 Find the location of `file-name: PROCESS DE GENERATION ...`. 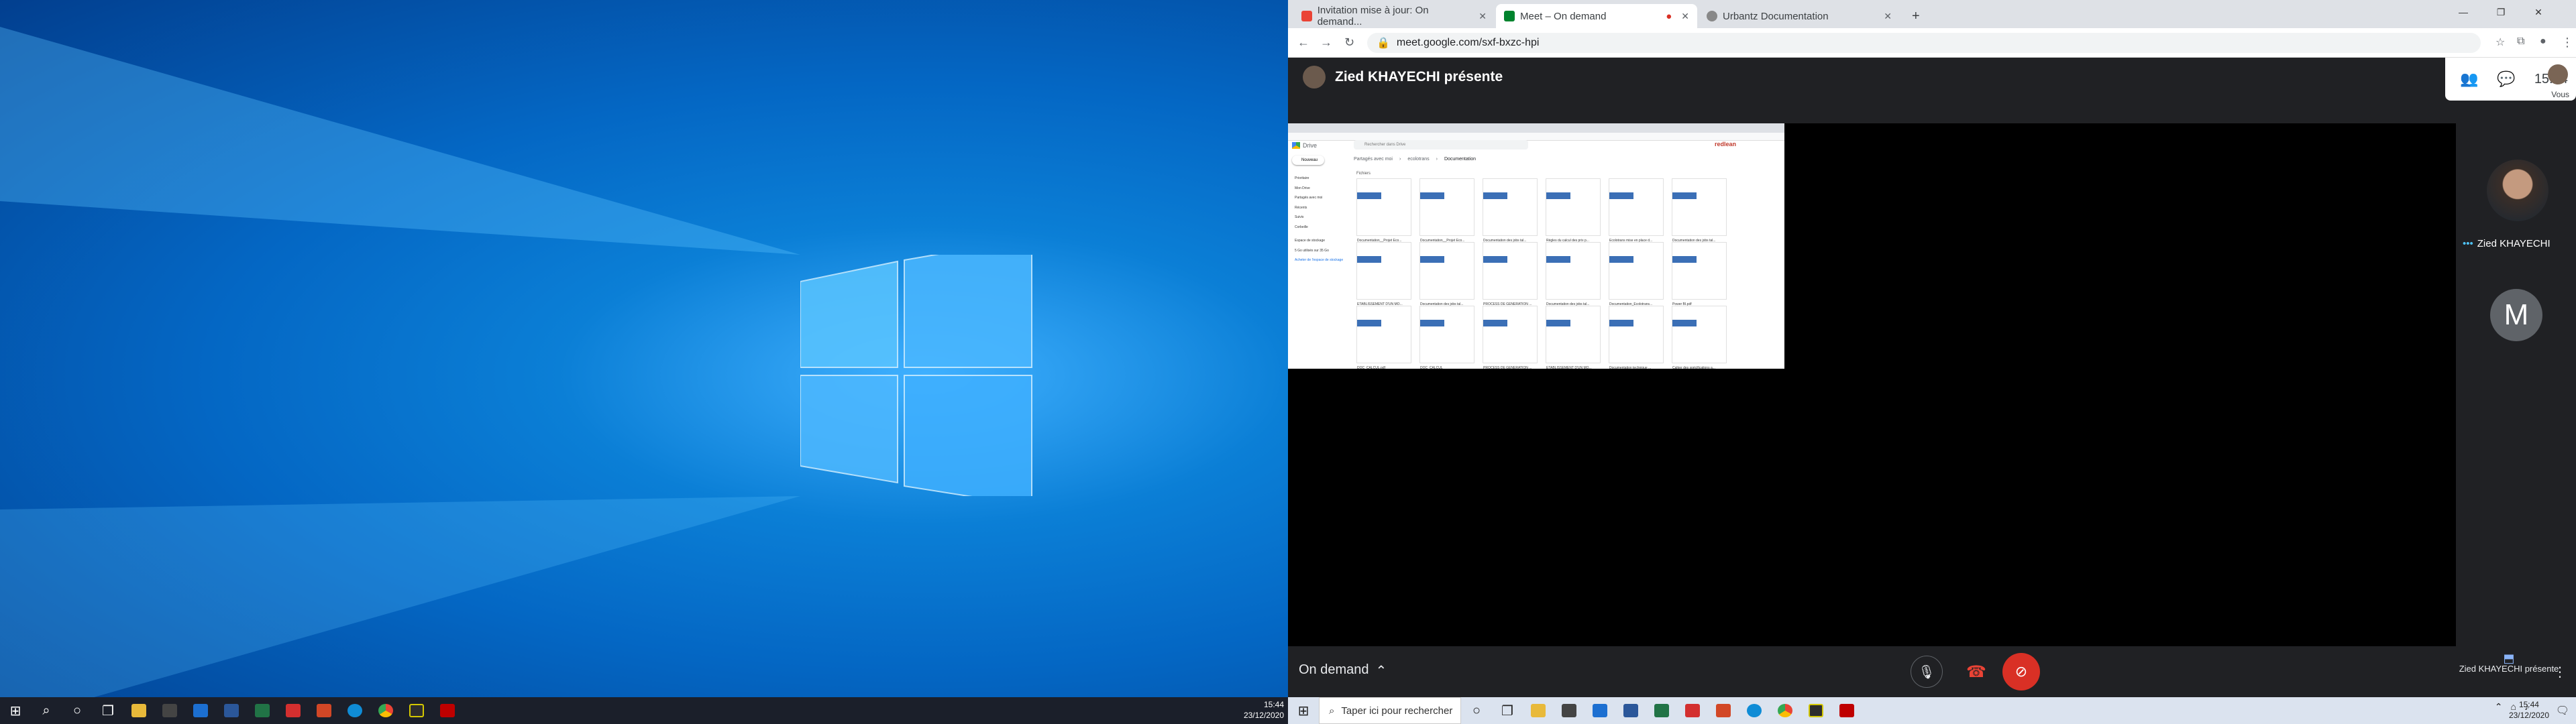

file-name: PROCESS DE GENERATION ... is located at coordinates (1507, 368).